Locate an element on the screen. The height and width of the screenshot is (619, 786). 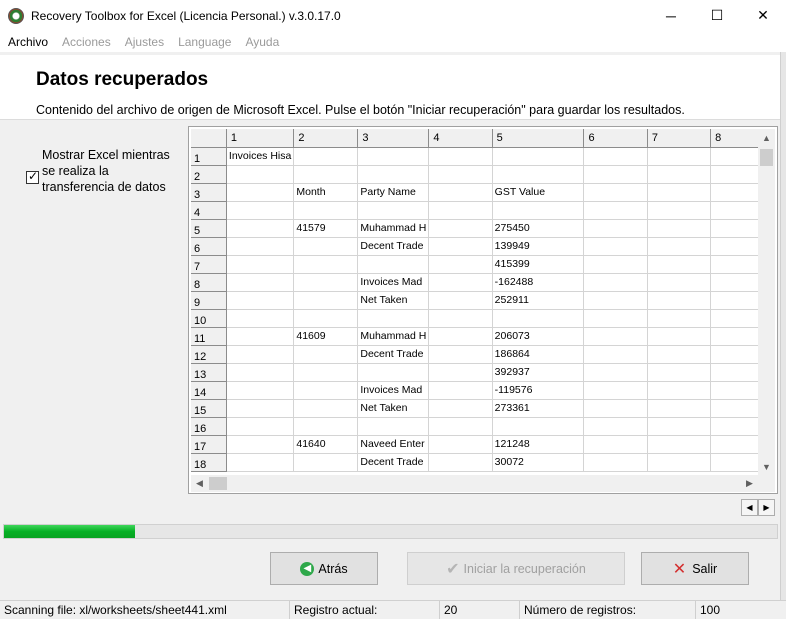
row-header: 16 is located at coordinates (209, 426).